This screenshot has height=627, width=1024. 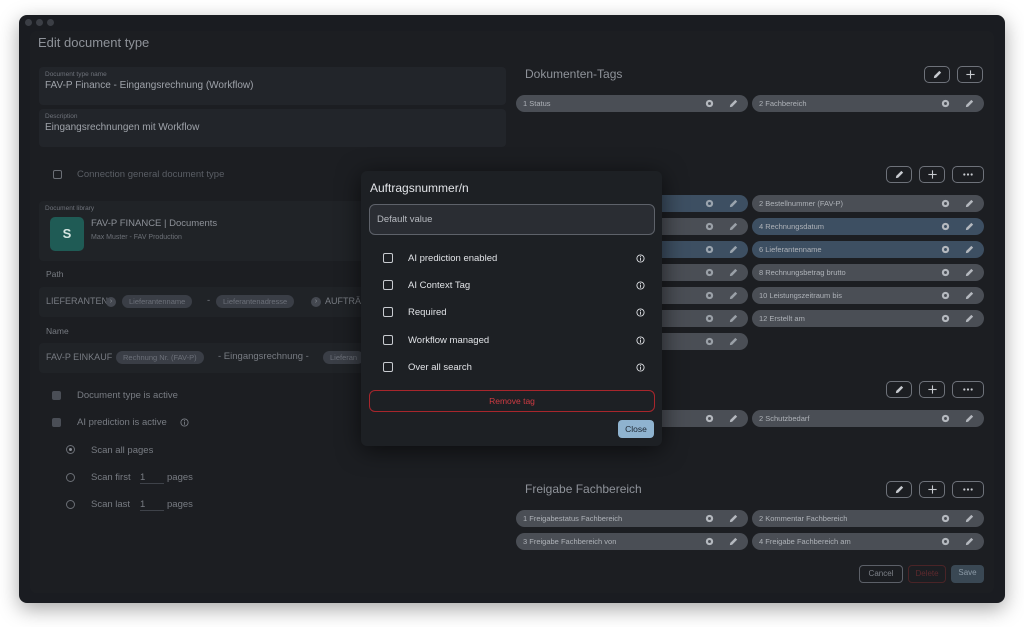 I want to click on tag-chip: 2 Schutzbedarf, so click(x=868, y=418).